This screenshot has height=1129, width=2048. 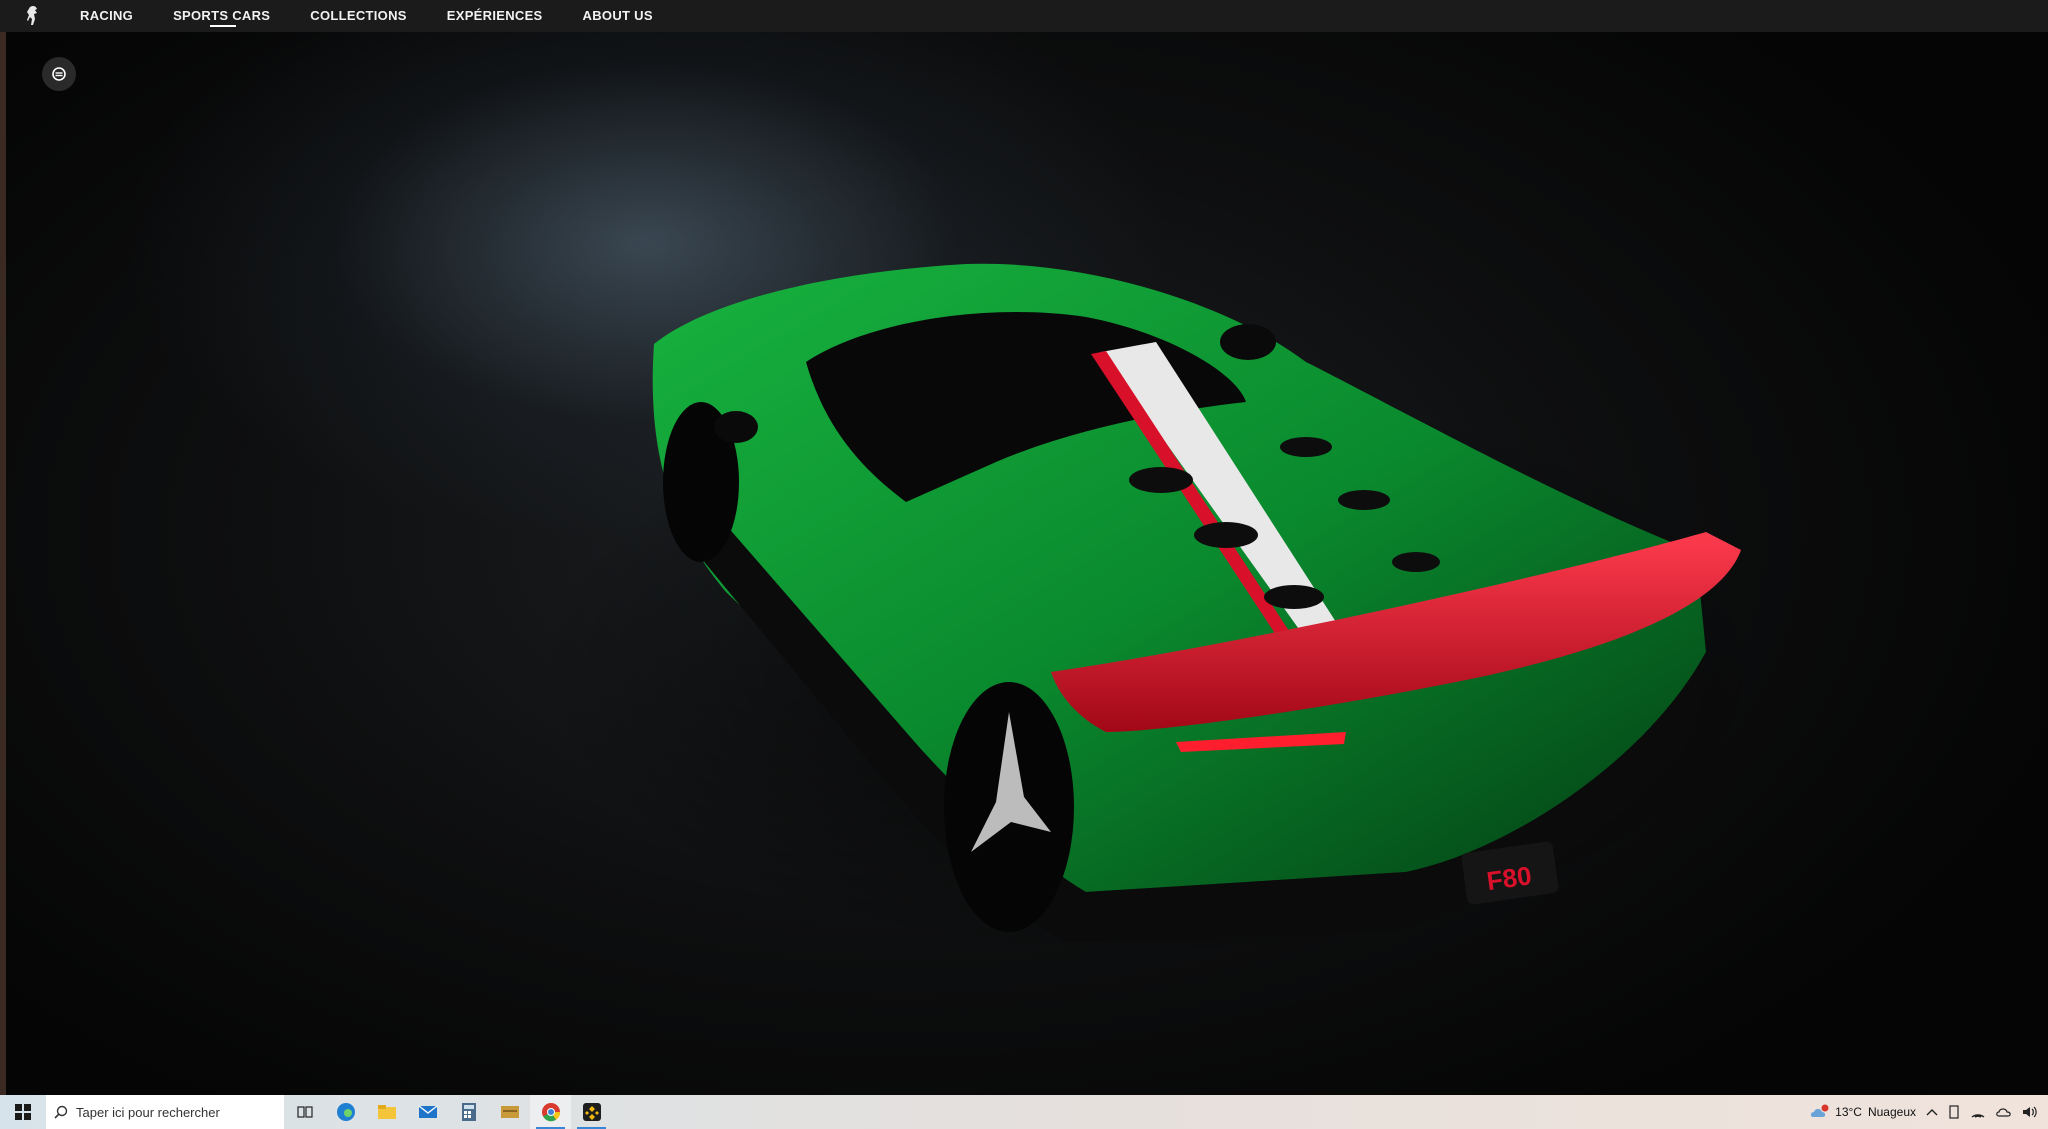 I want to click on chrome-button, so click(x=550, y=1112).